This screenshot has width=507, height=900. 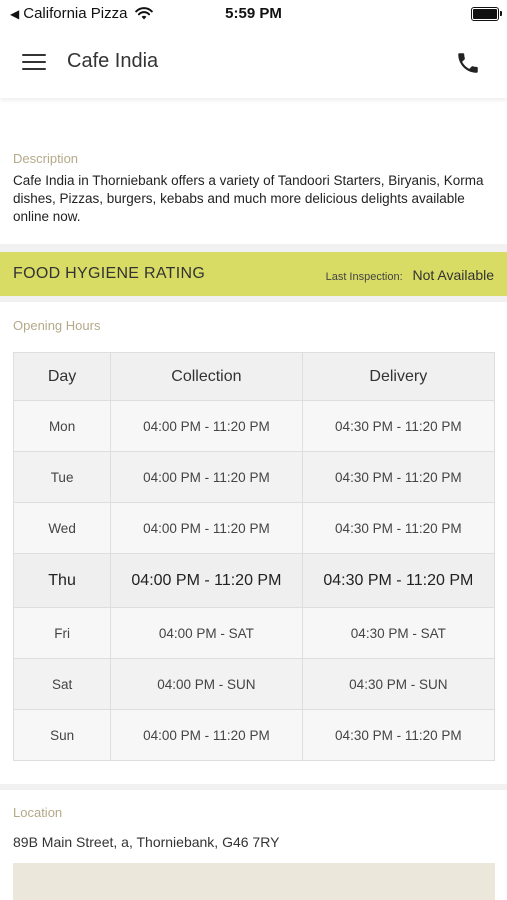 I want to click on last-inspection-label: Last Inspection:, so click(x=364, y=277).